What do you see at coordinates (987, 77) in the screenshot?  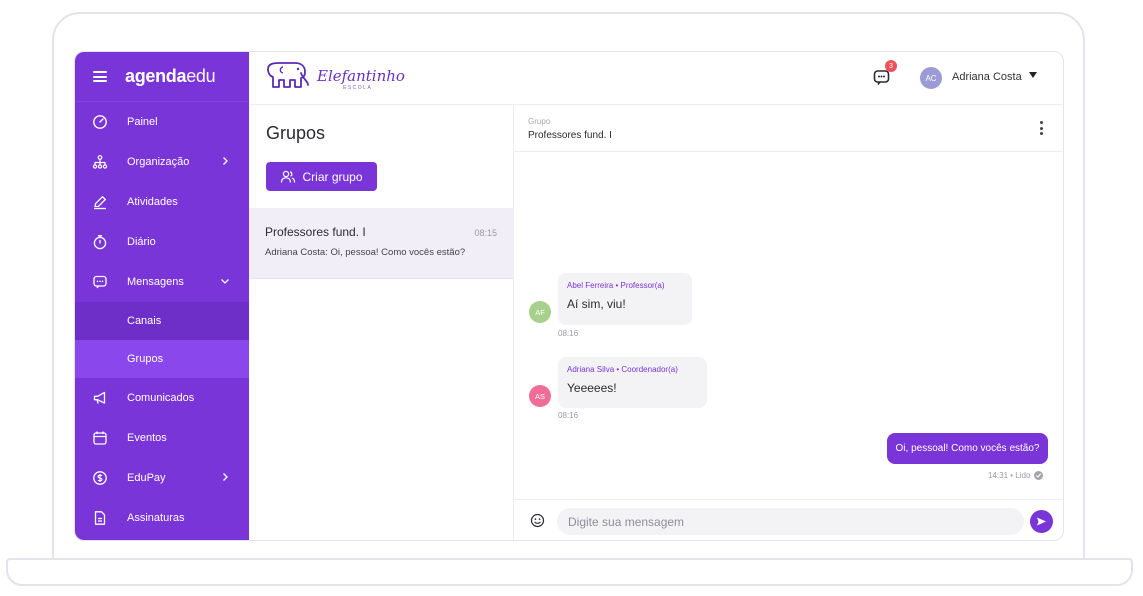 I see `user-name: Adriana Costa` at bounding box center [987, 77].